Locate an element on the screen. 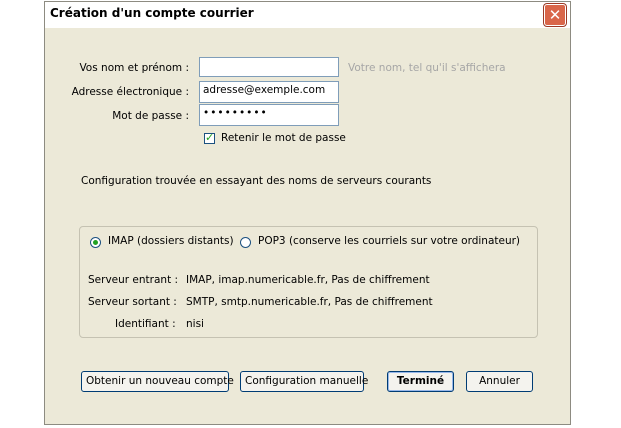 This screenshot has width=621, height=428. name-hint: Votre nom, tel qu'il s'affichera is located at coordinates (427, 68).